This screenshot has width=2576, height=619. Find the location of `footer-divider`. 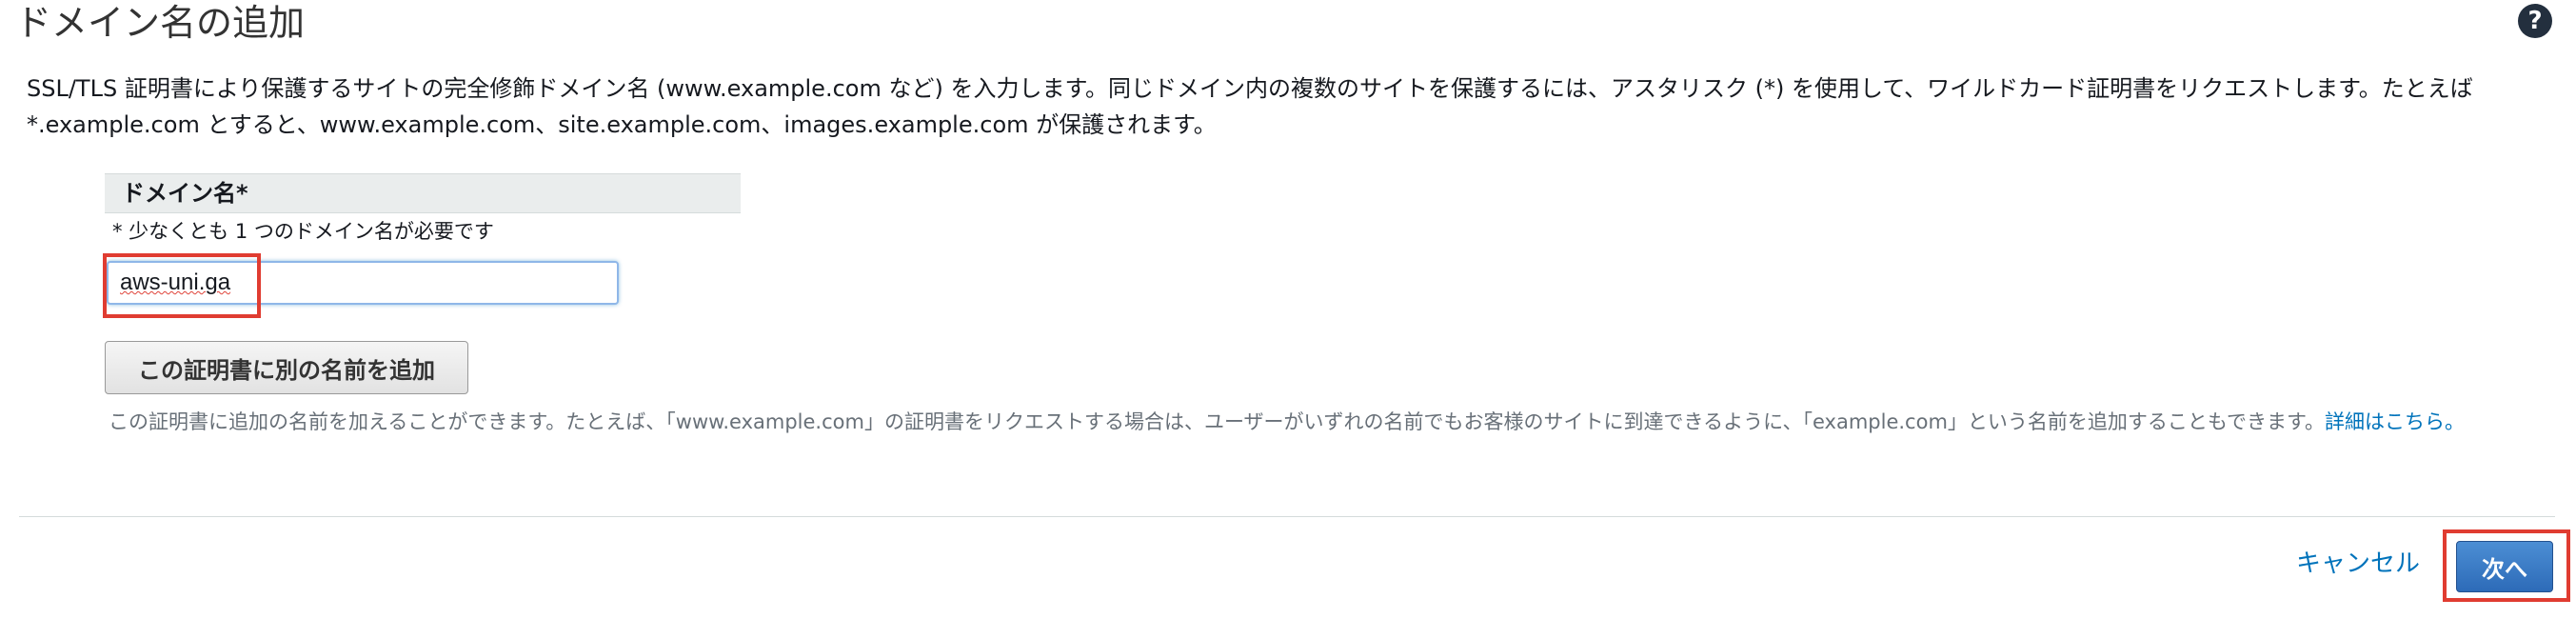

footer-divider is located at coordinates (1287, 516).